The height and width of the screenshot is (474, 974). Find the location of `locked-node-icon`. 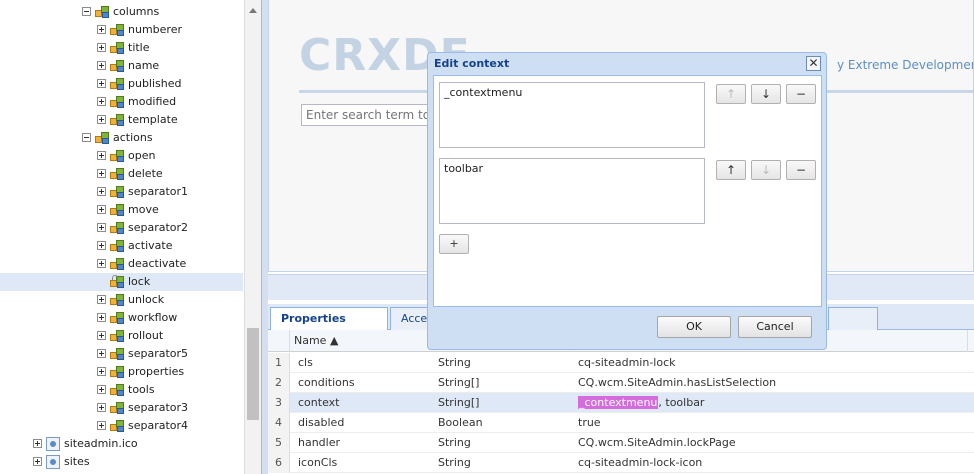

locked-node-icon is located at coordinates (118, 282).